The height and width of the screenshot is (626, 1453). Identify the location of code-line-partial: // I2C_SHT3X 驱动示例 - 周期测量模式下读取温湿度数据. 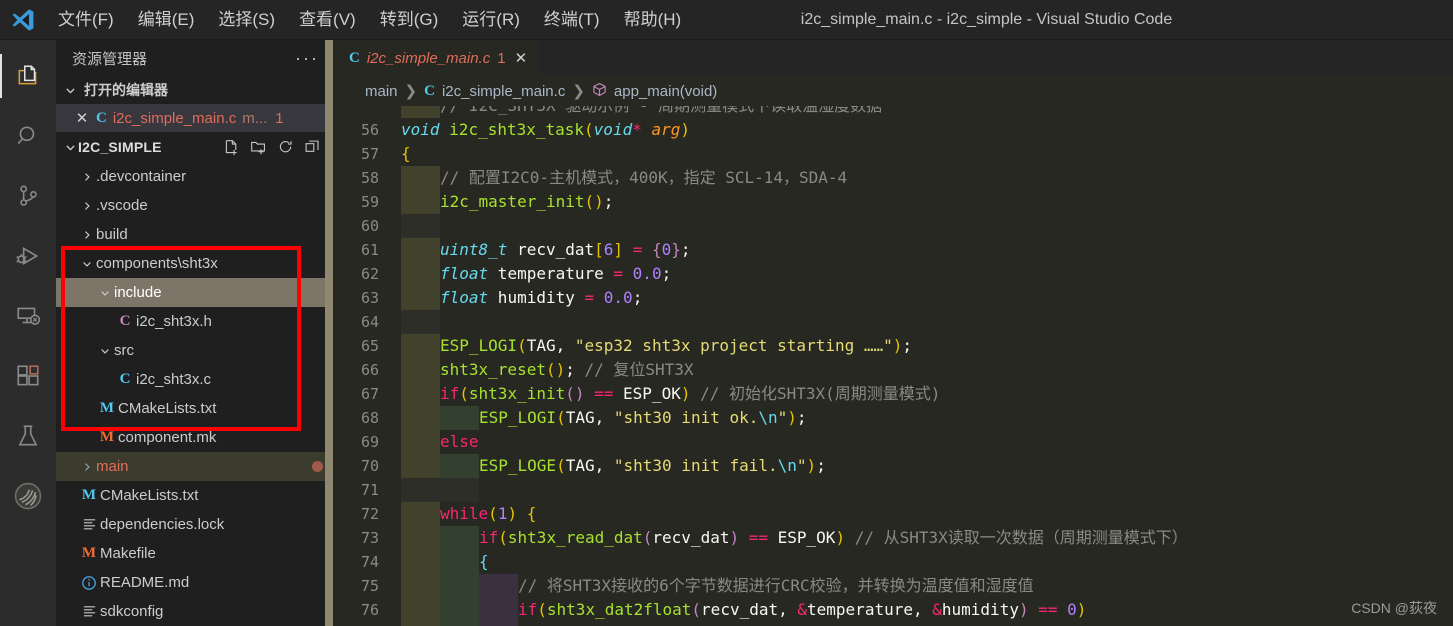
(893, 112).